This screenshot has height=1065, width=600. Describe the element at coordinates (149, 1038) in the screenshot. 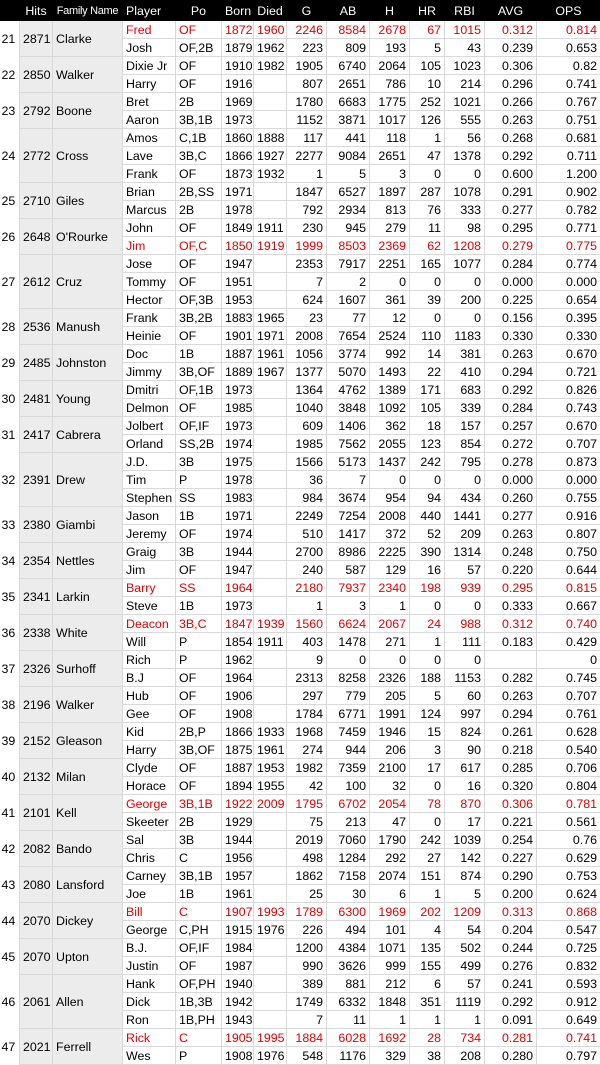

I see `cell-player-name: Rick` at that location.